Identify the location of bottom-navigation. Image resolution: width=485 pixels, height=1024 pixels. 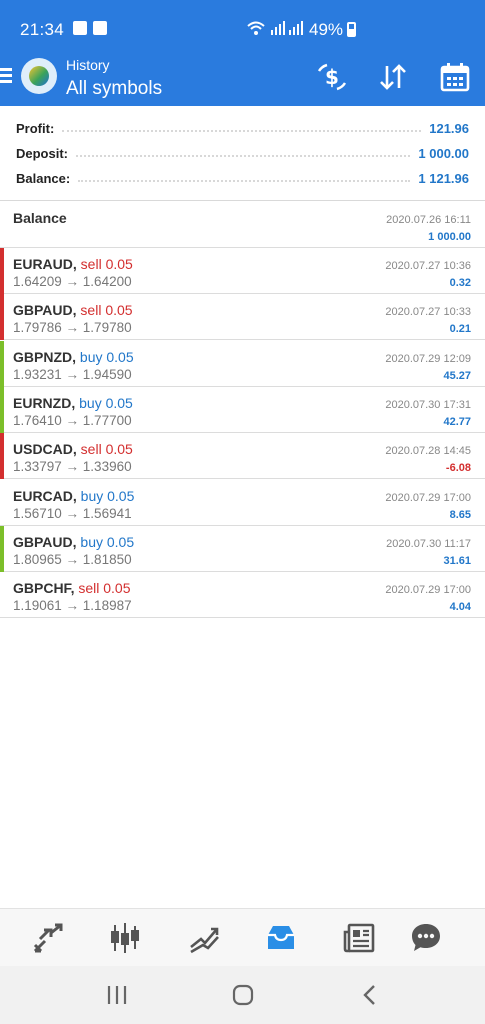
(242, 937).